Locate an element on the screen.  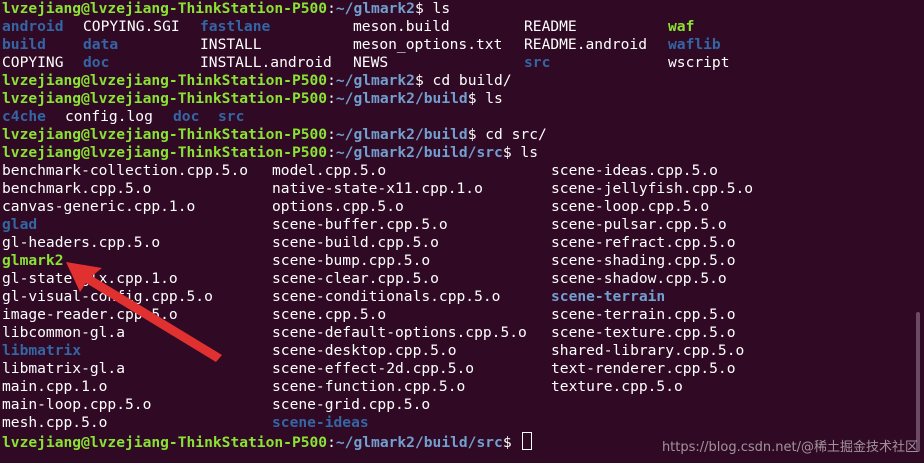
scrollbar is located at coordinates (918, 382).